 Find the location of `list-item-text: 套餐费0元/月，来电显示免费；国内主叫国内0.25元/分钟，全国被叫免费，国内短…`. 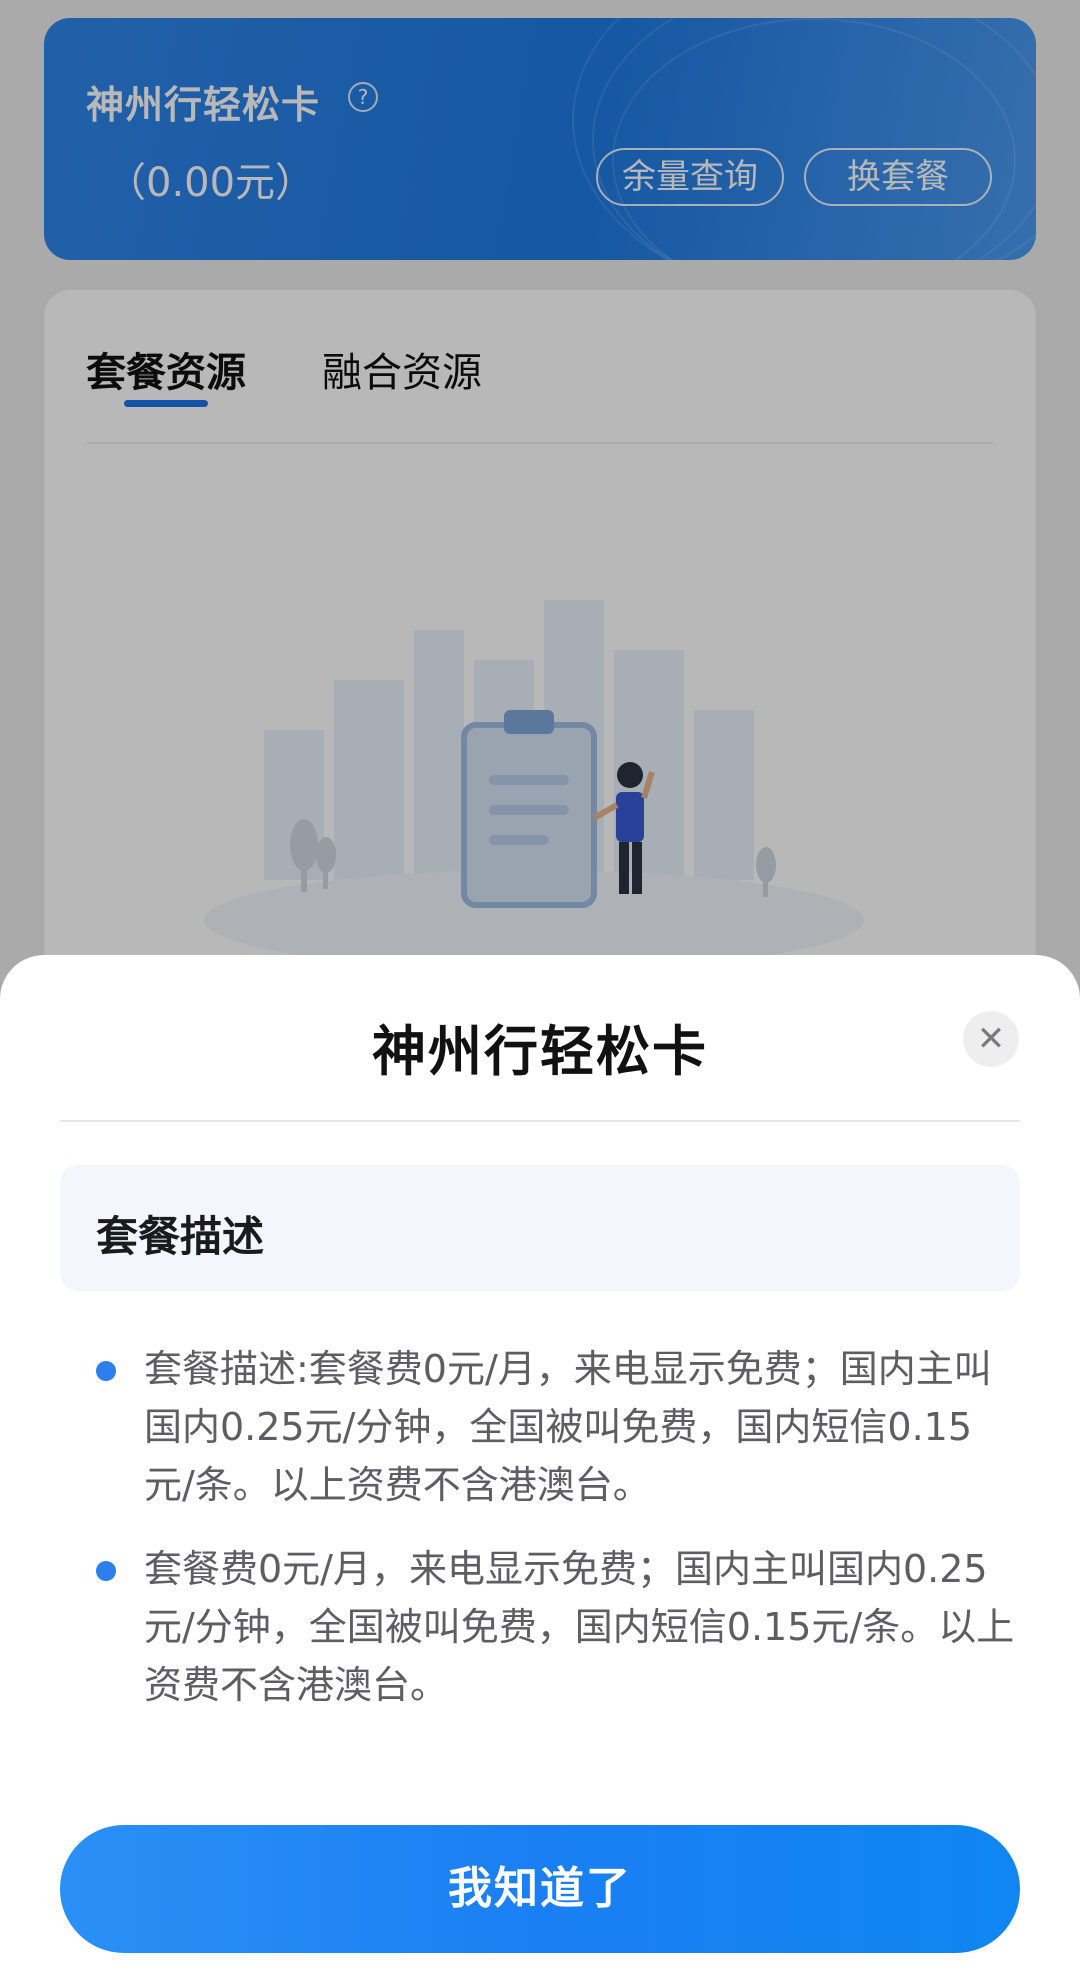

list-item-text: 套餐费0元/月，来电显示免费；国内主叫国内0.25元/分钟，全国被叫免费，国内短… is located at coordinates (579, 1627).